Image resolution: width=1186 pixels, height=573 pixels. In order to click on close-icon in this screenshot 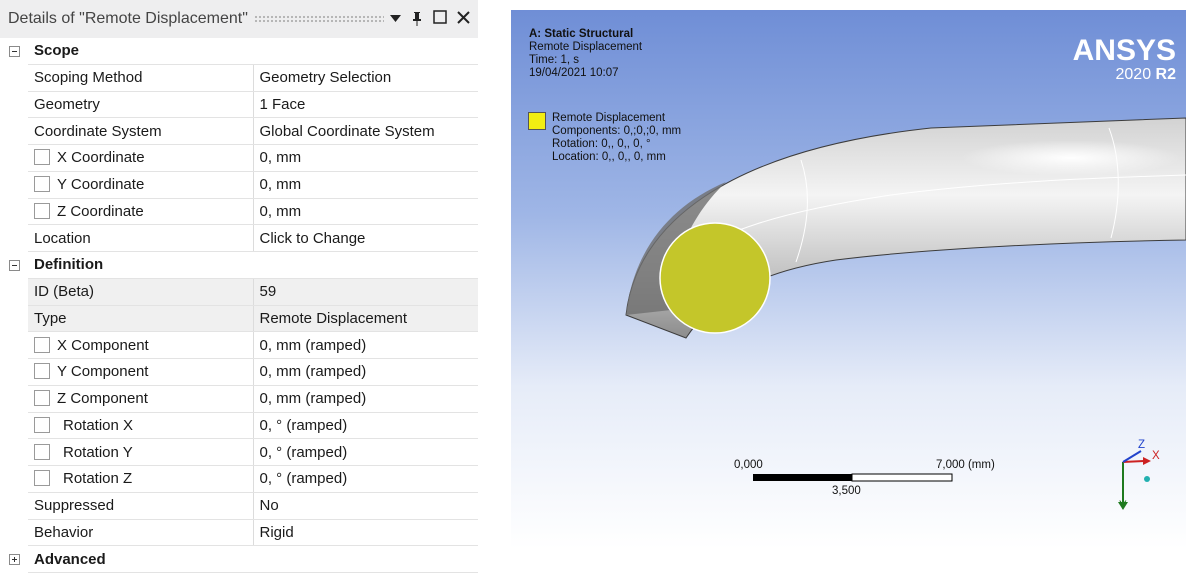, I will do `click(463, 19)`.